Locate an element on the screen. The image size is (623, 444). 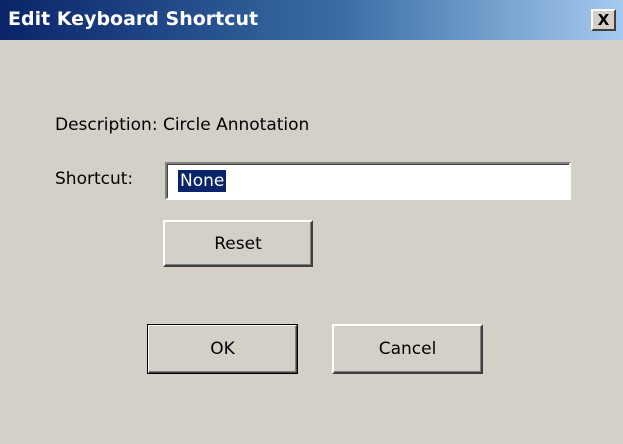
shortcut-input-value: None is located at coordinates (202, 181).